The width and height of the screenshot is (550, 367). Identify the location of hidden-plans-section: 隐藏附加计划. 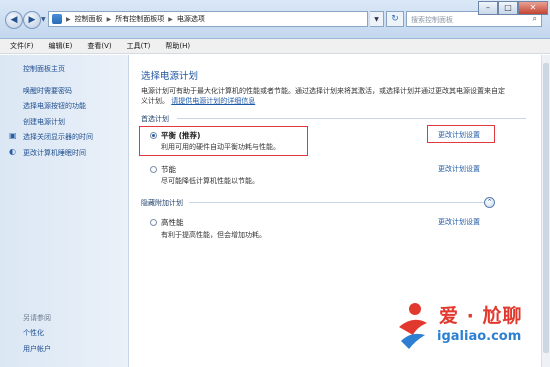
(326, 203).